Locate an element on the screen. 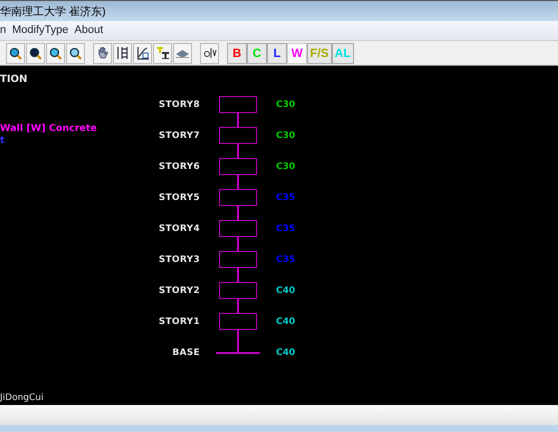 Image resolution: width=558 pixels, height=432 pixels. menu-item: n is located at coordinates (6, 30).